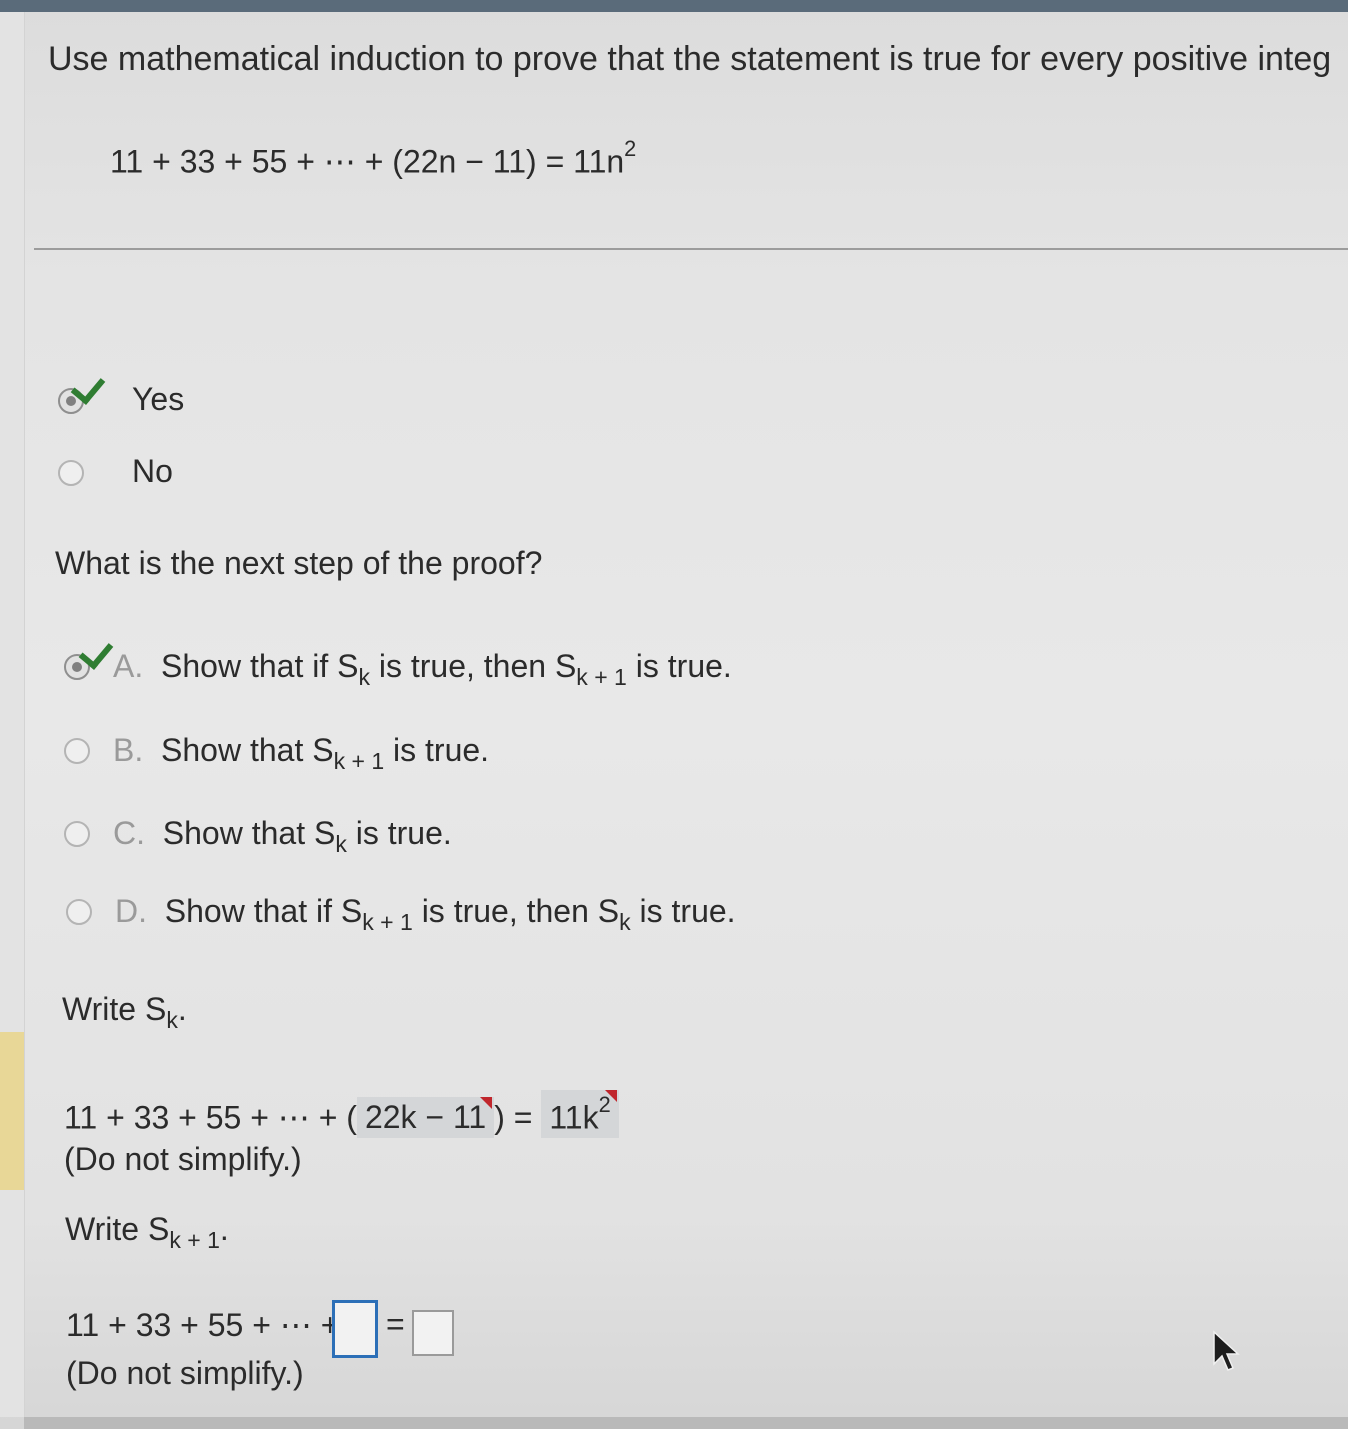  I want to click on write-sk1-sub: k + 1, so click(194, 1240).